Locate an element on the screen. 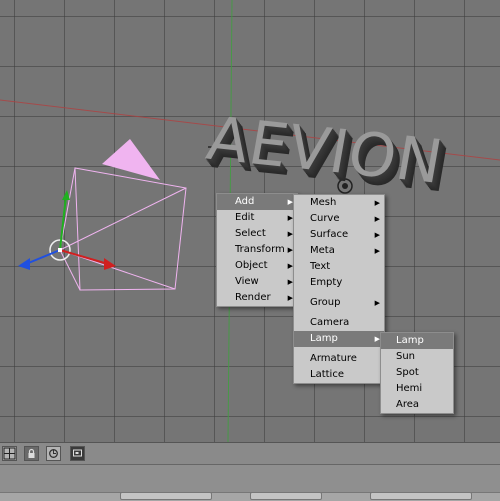 Image resolution: width=500 pixels, height=501 pixels. menu-item-label: Area is located at coordinates (408, 404).